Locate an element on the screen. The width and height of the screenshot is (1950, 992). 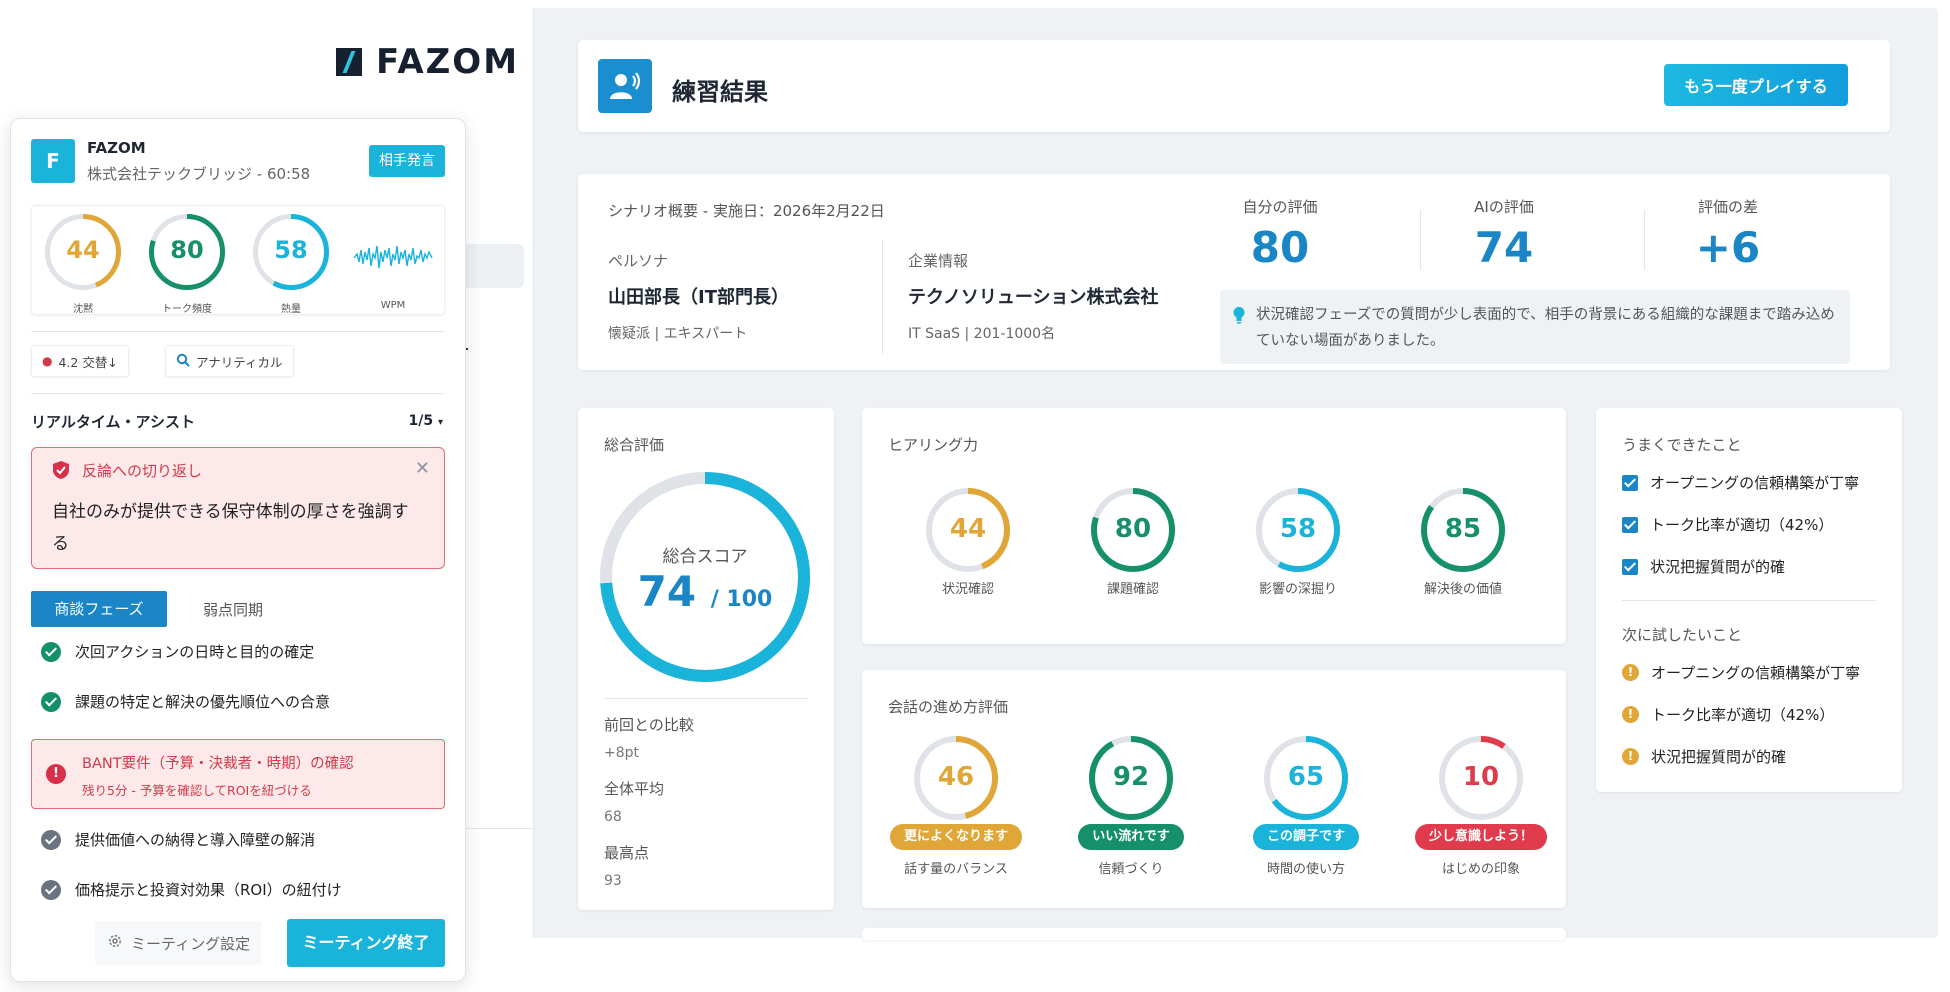
company-block: 企業情報 テクノソリューション株式会社 IT SaaS | 201-1000名 is located at coordinates (1033, 296).